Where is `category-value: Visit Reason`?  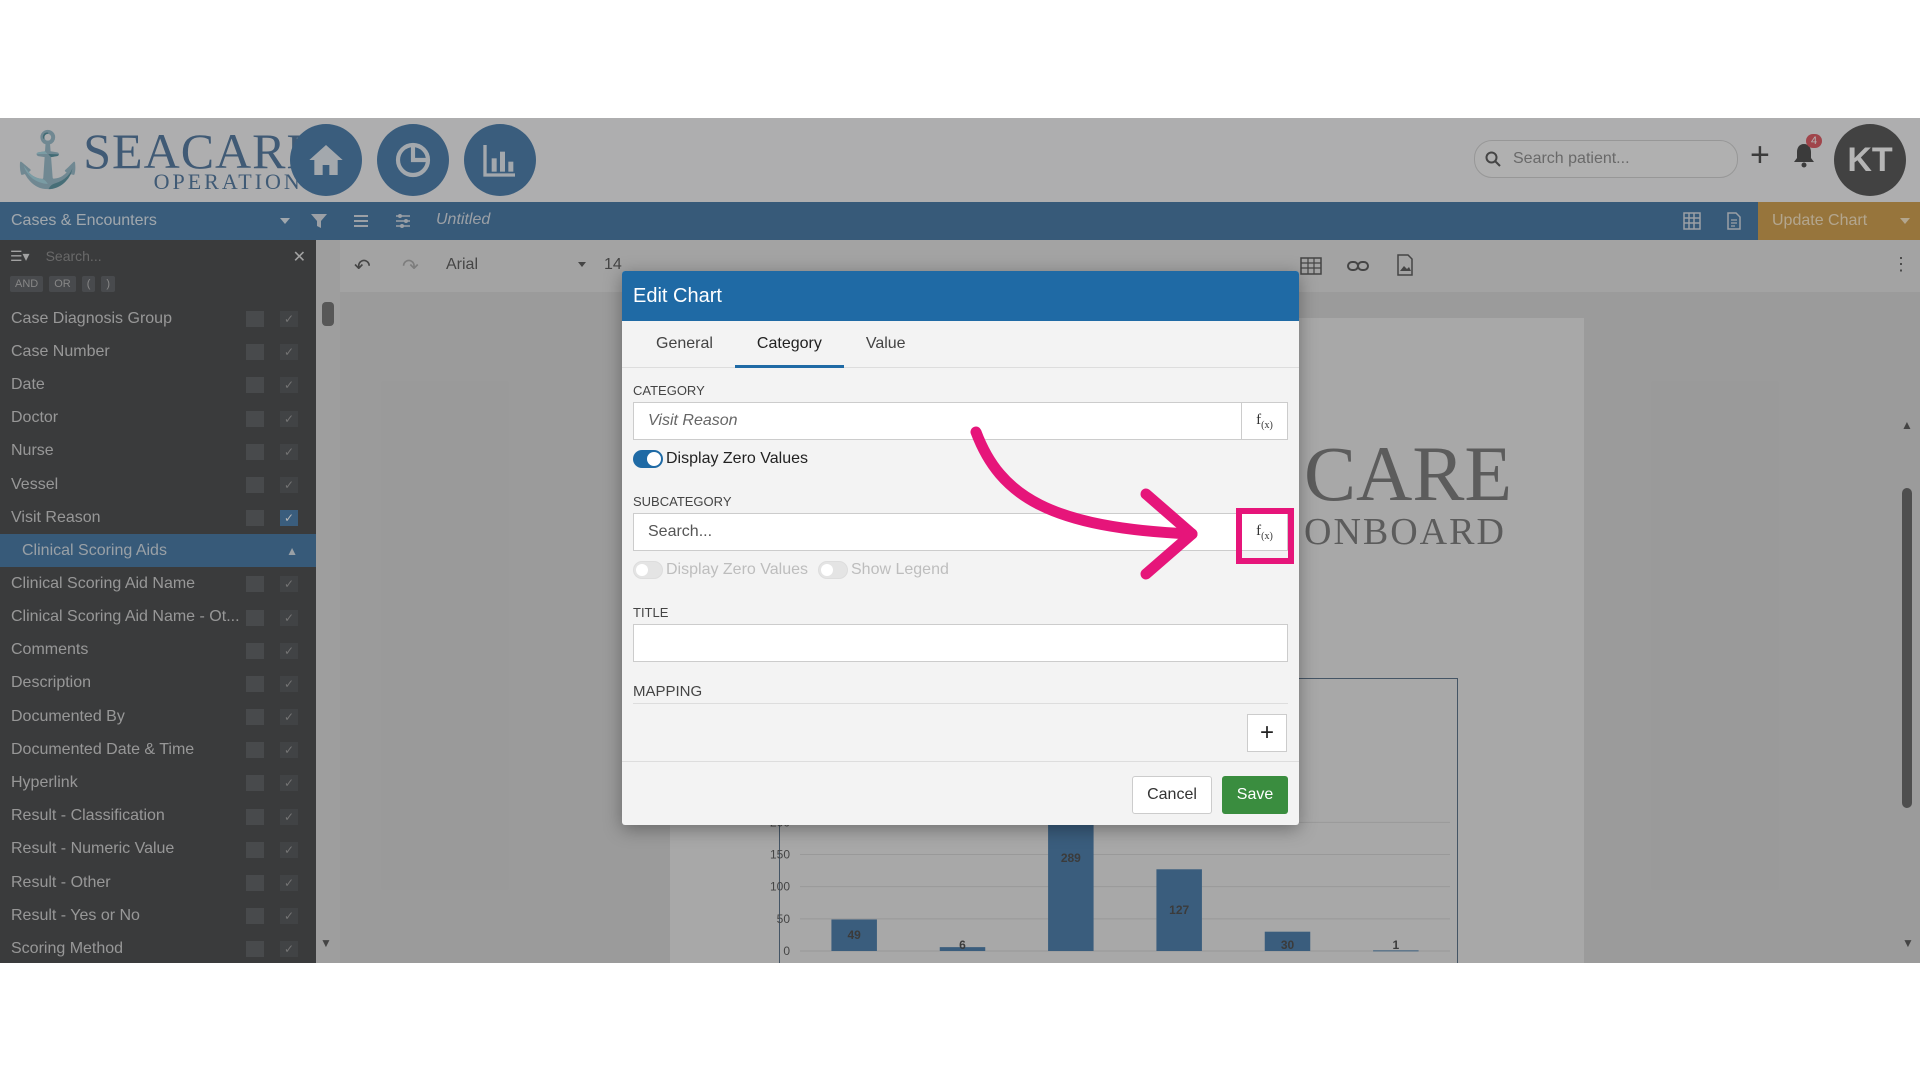
category-value: Visit Reason is located at coordinates (693, 420).